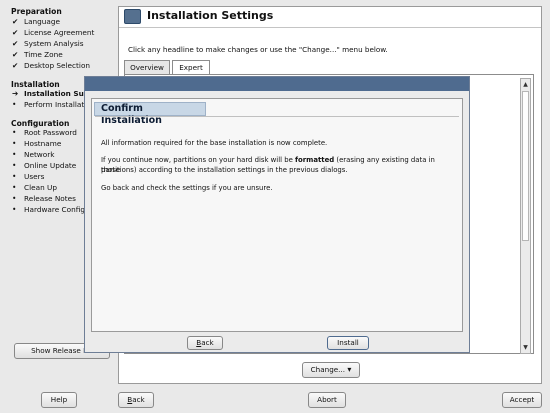 This screenshot has height=413, width=550. Describe the element at coordinates (525, 348) in the screenshot. I see `scroll-down-icon: ▼` at that location.